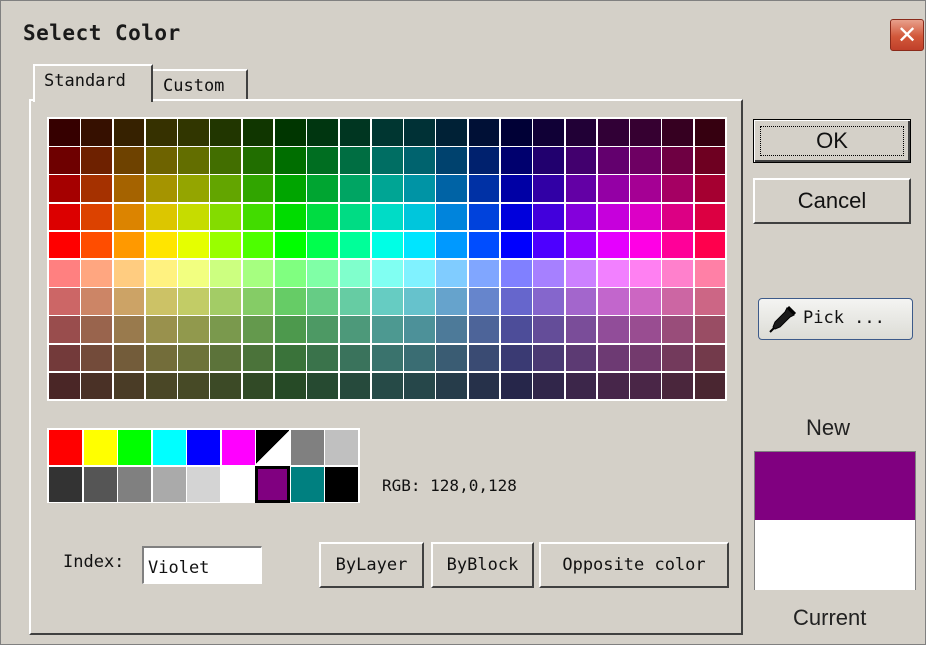  I want to click on bylayer-button: ByLayer, so click(371, 565).